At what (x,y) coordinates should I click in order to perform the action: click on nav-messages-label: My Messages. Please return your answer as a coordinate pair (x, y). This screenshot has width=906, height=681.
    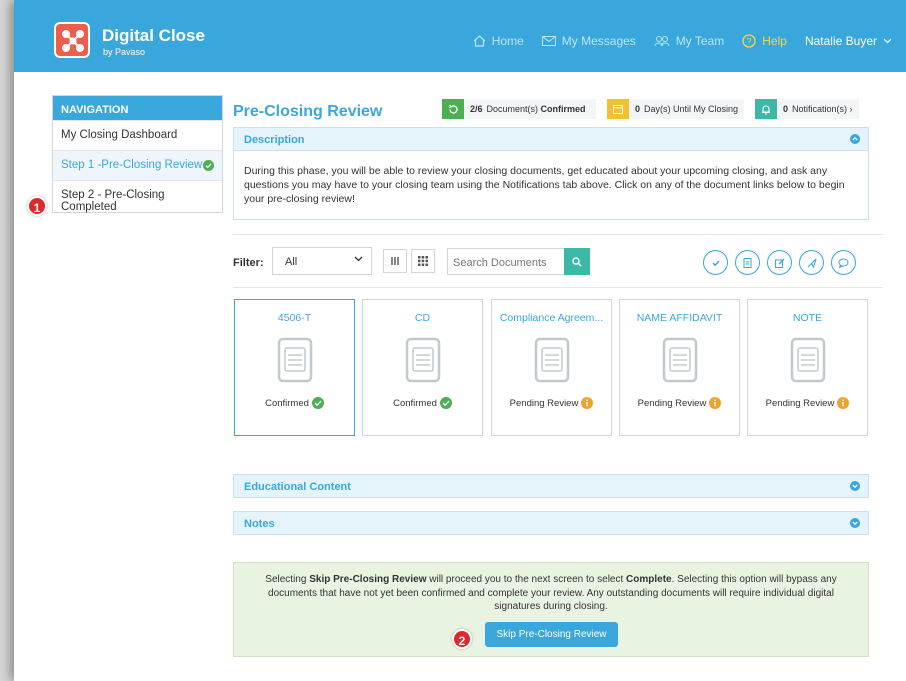
    Looking at the image, I should click on (598, 41).